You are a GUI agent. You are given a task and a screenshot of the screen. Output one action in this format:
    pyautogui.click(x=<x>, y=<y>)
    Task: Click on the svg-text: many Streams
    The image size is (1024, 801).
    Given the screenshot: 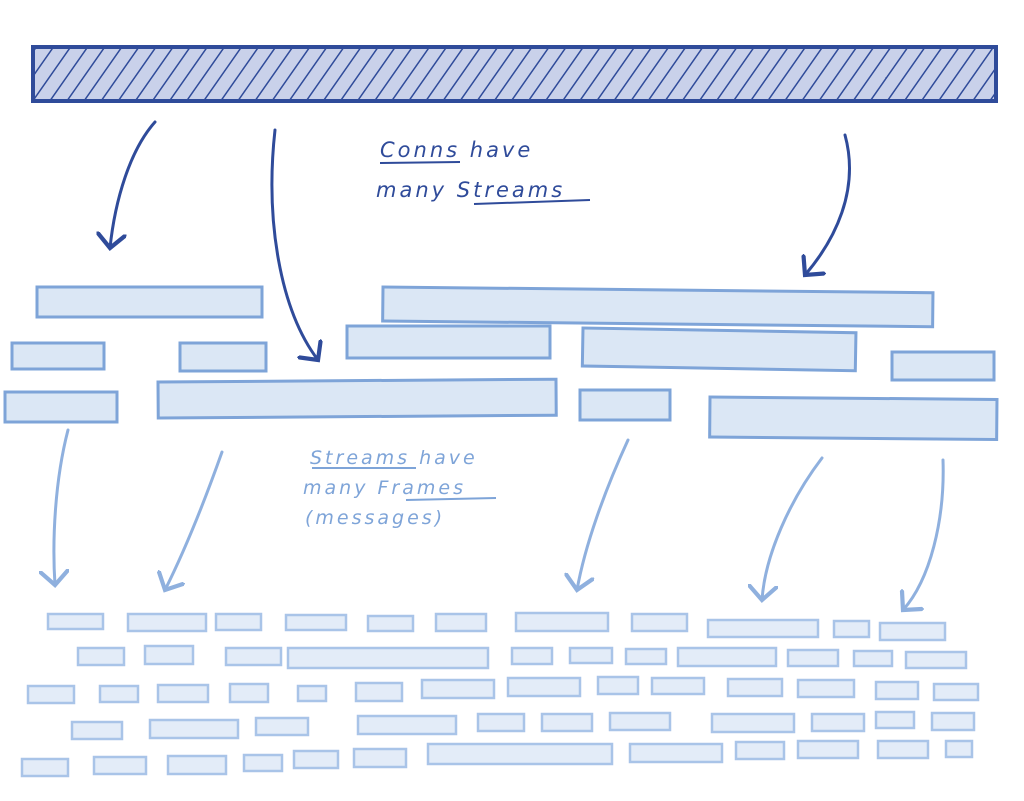 What is the action you would take?
    pyautogui.click(x=470, y=190)
    